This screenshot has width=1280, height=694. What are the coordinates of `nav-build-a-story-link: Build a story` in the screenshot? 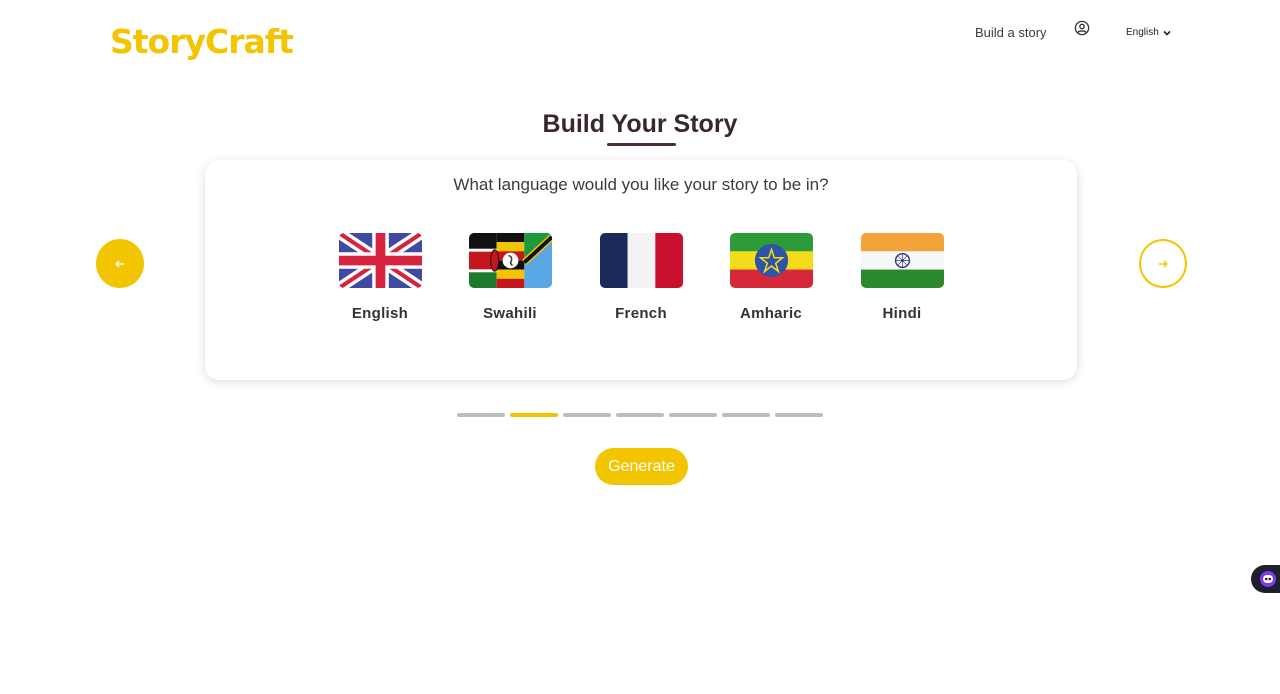 It's located at (1011, 32).